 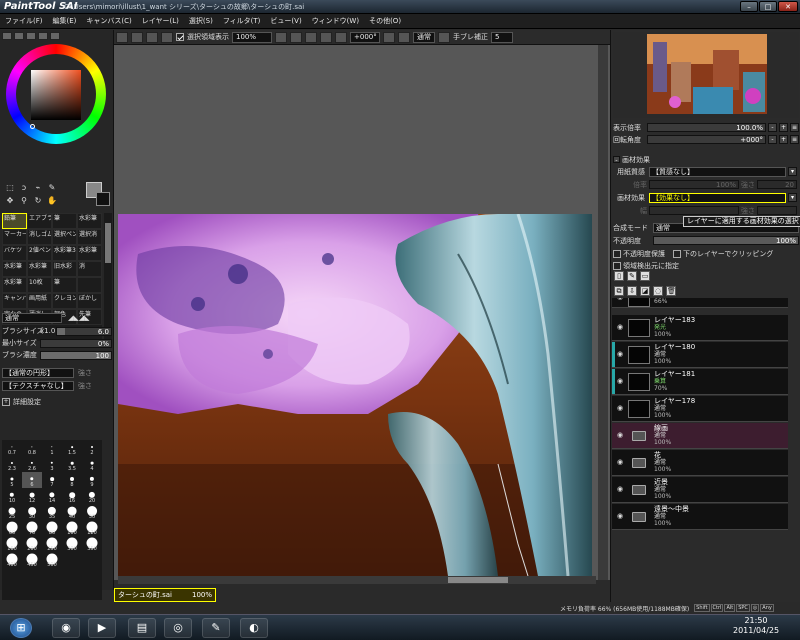 What do you see at coordinates (142, 628) in the screenshot?
I see `explorer-icon: ▤` at bounding box center [142, 628].